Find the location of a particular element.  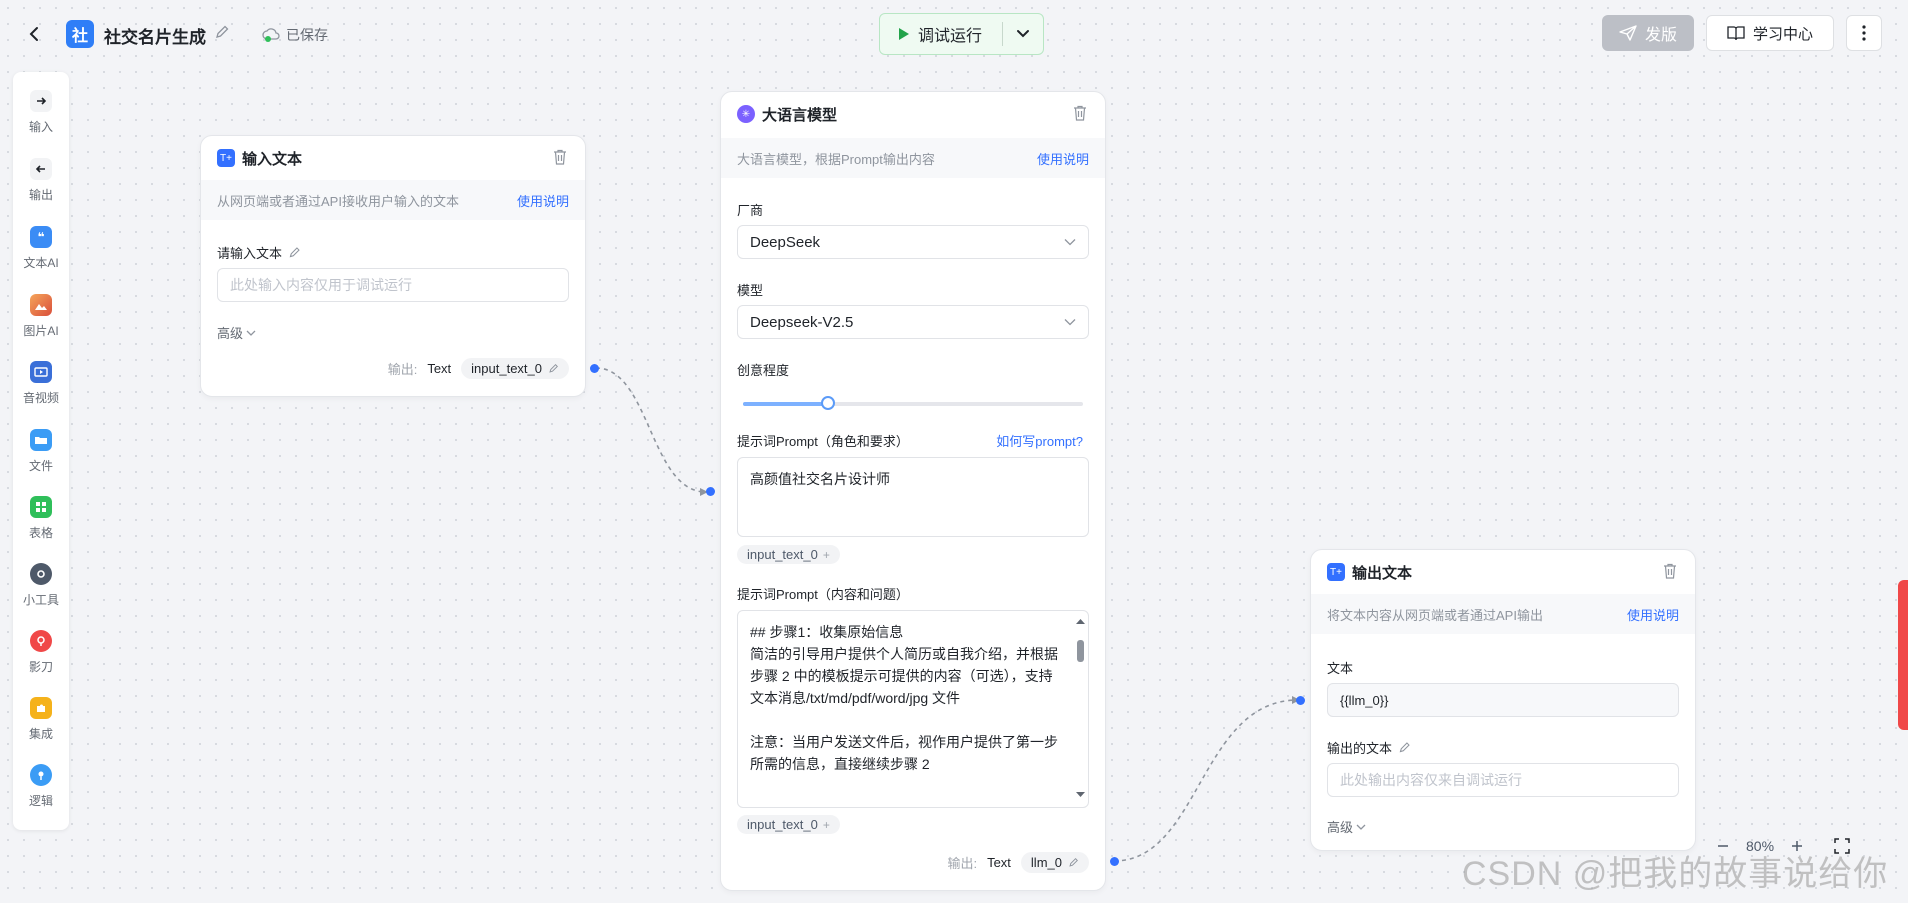

system-tag-text: input_text_0 is located at coordinates (782, 554).